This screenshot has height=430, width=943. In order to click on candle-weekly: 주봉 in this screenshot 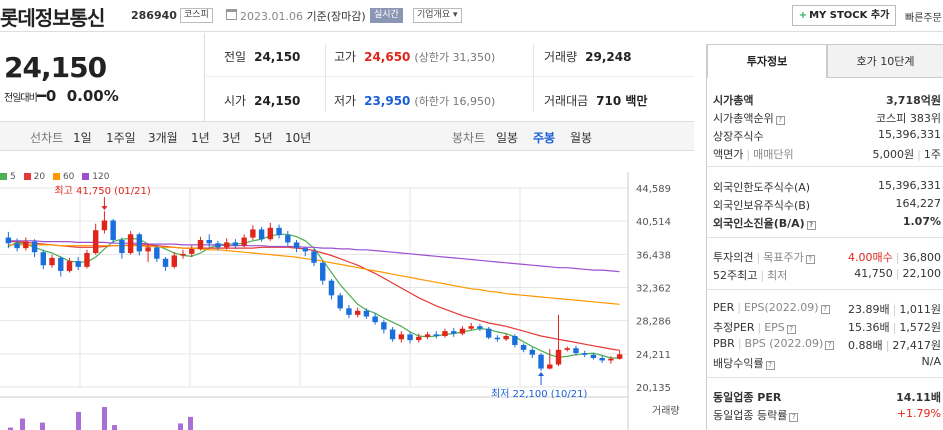, I will do `click(544, 137)`.